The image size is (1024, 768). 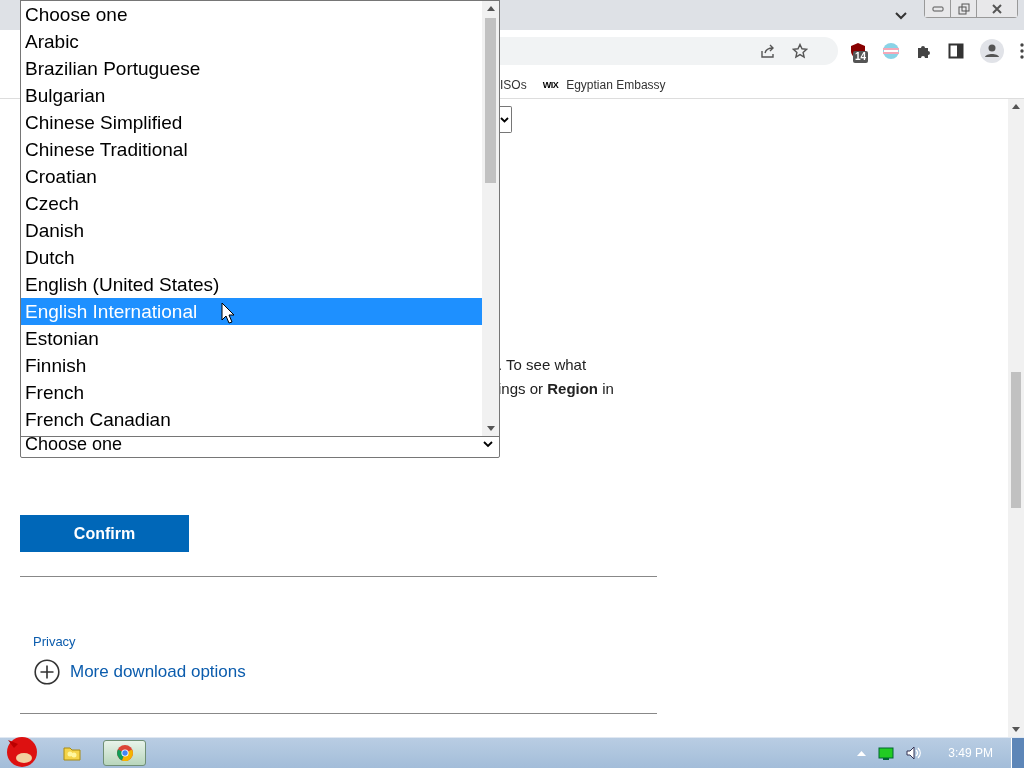 I want to click on tab-list-icon, so click(x=901, y=16).